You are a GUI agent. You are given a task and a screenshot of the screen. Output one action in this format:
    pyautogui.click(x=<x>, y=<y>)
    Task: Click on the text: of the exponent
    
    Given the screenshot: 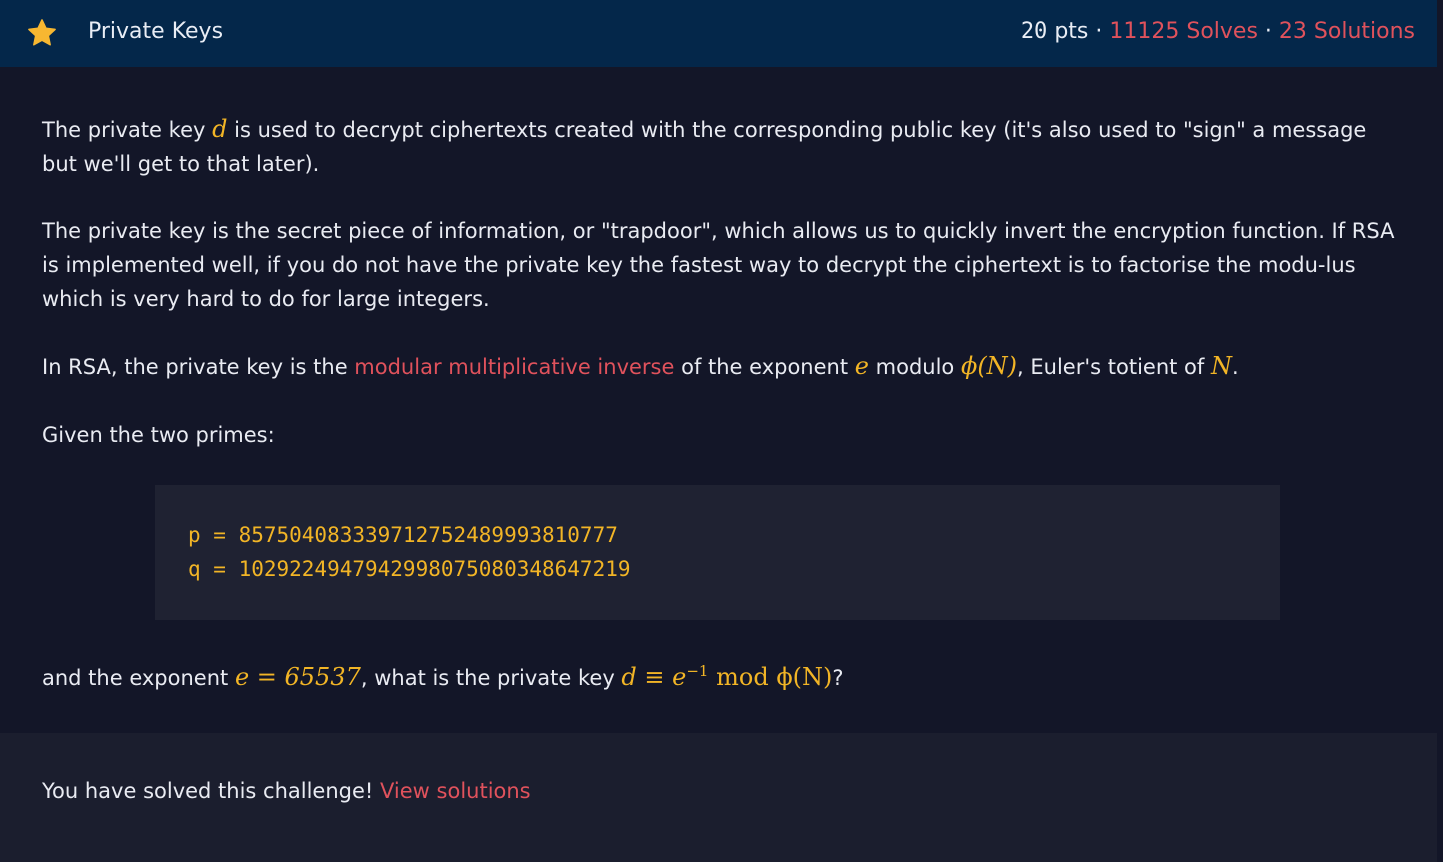 What is the action you would take?
    pyautogui.click(x=764, y=367)
    